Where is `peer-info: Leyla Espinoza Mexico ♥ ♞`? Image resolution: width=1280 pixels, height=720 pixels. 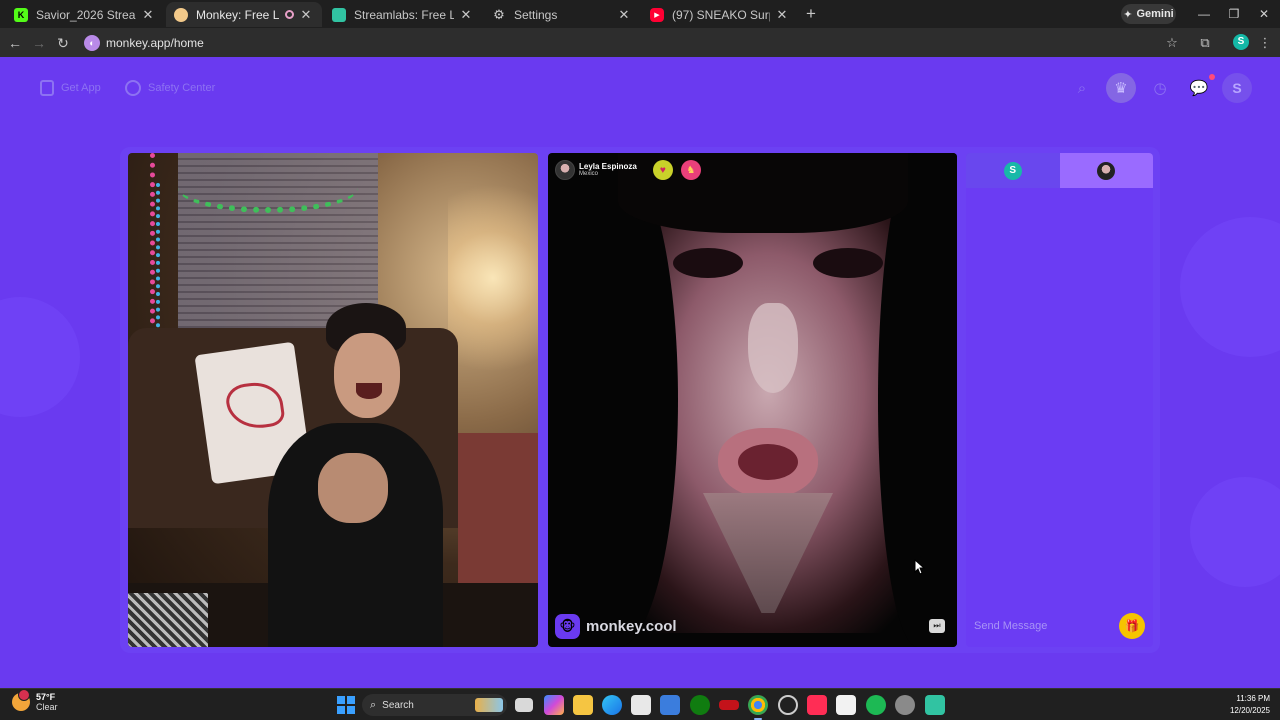 peer-info: Leyla Espinoza Mexico ♥ ♞ is located at coordinates (628, 170).